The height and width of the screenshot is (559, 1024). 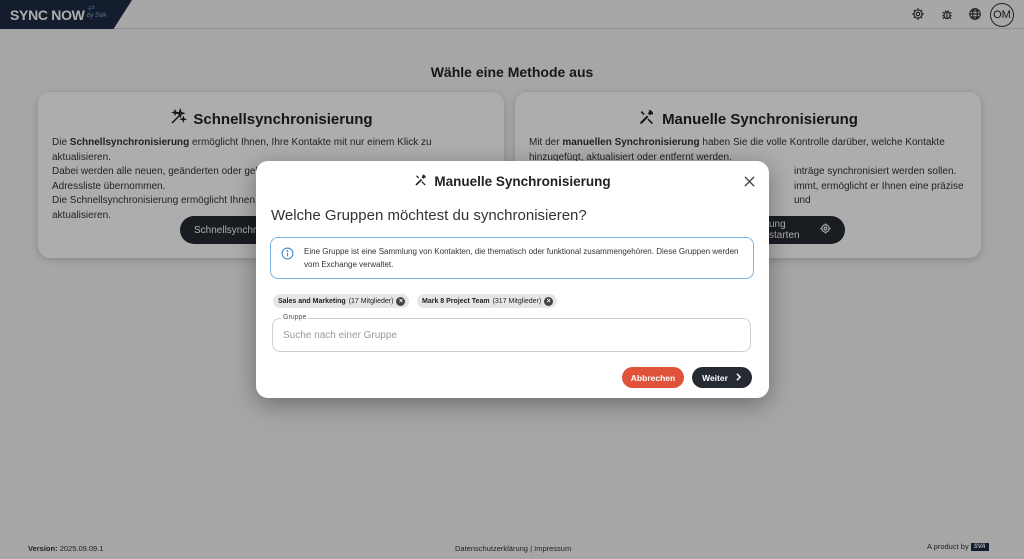 What do you see at coordinates (487, 301) in the screenshot?
I see `group-chip: Mark 8 Project Team (317 Mitglieder) ×` at bounding box center [487, 301].